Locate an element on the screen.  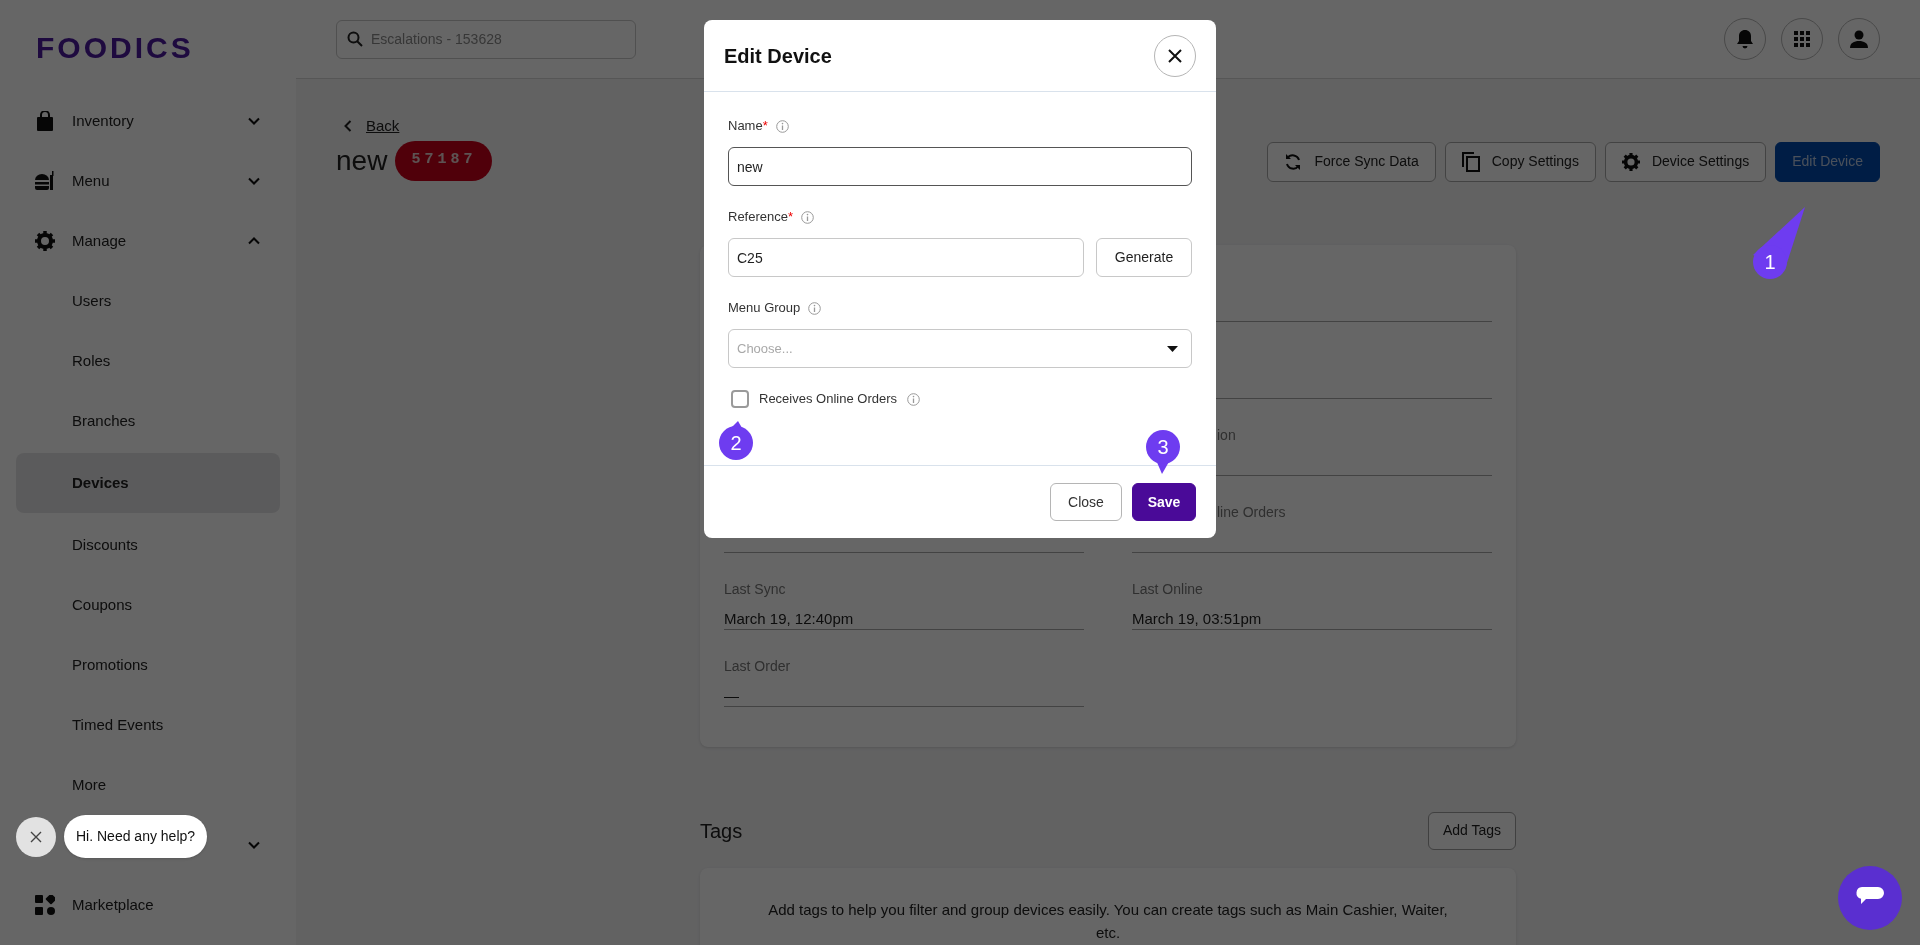
generate-button: Generate is located at coordinates (1144, 257).